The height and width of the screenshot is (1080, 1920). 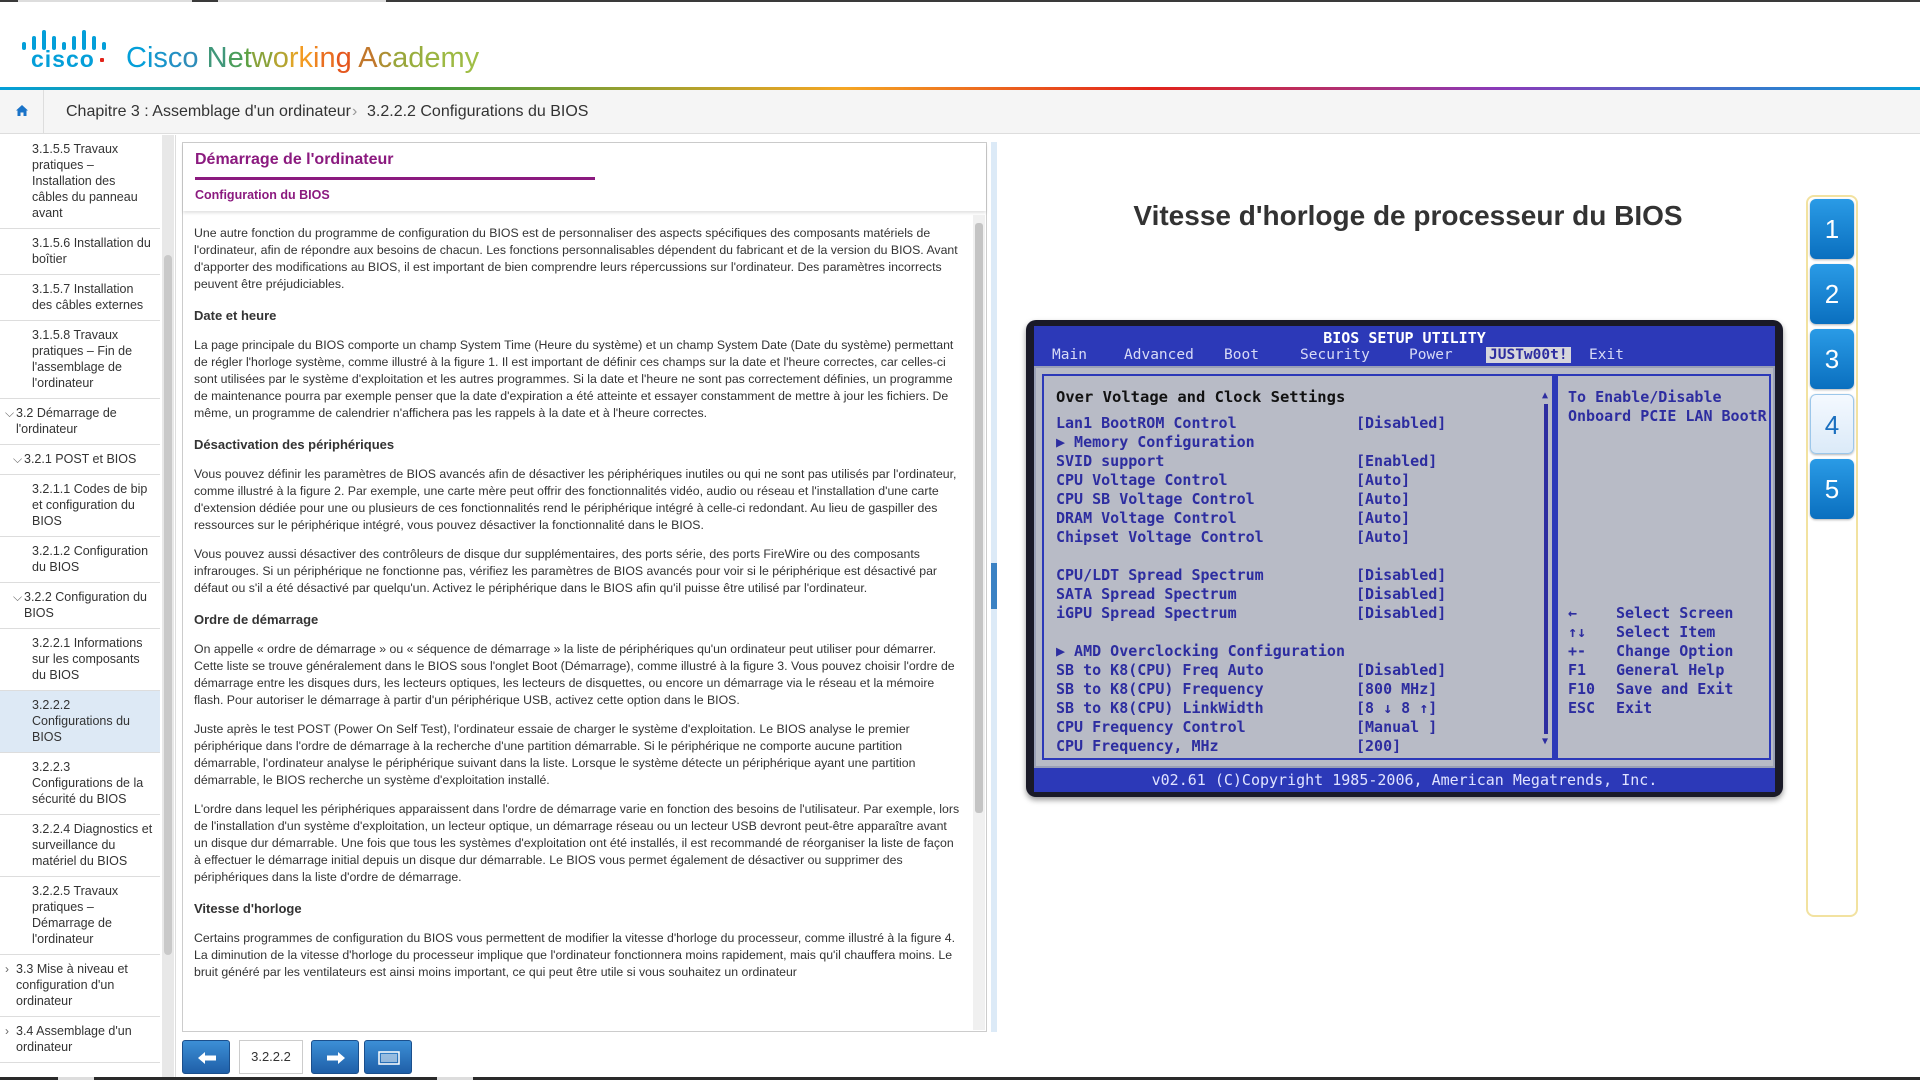 I want to click on bios-setting-label: ▶ AMD Overclocking Configuration, so click(x=1200, y=651).